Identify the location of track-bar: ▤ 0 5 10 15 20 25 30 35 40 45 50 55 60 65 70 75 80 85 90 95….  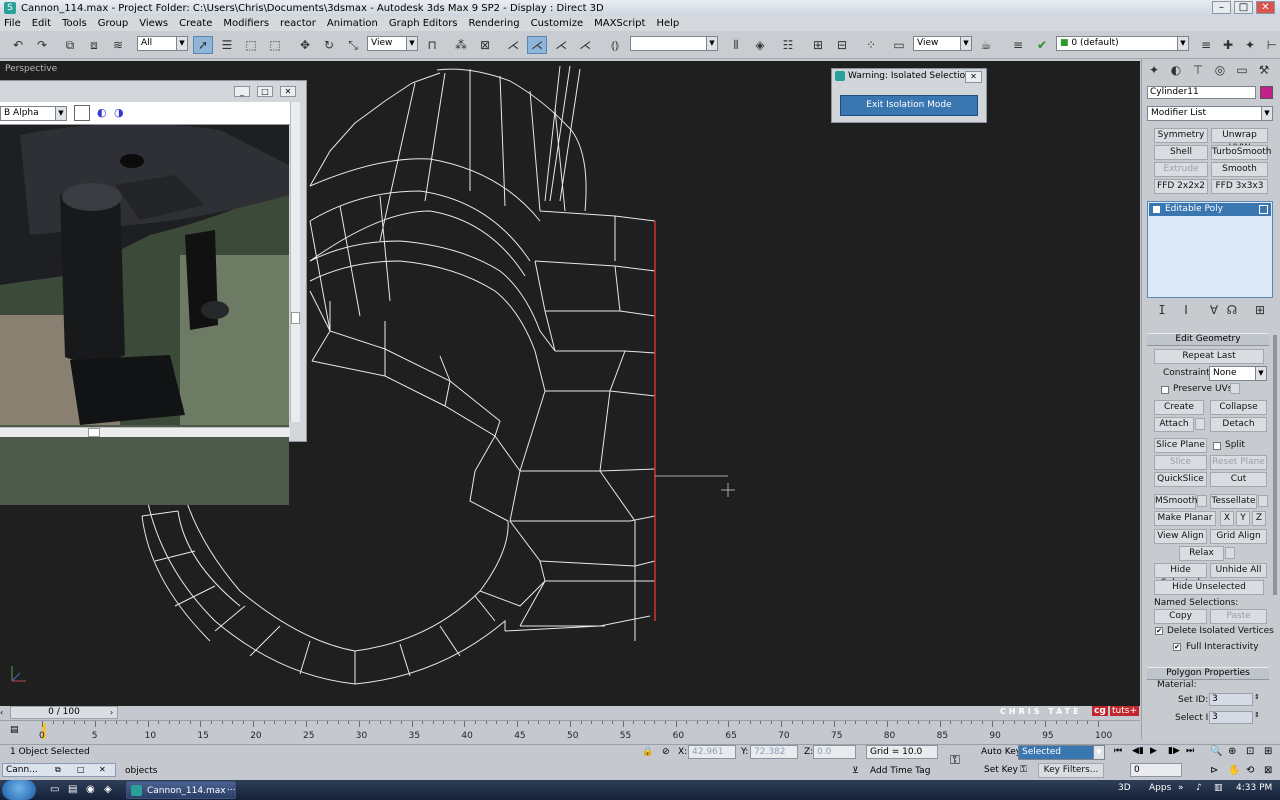
(570, 732).